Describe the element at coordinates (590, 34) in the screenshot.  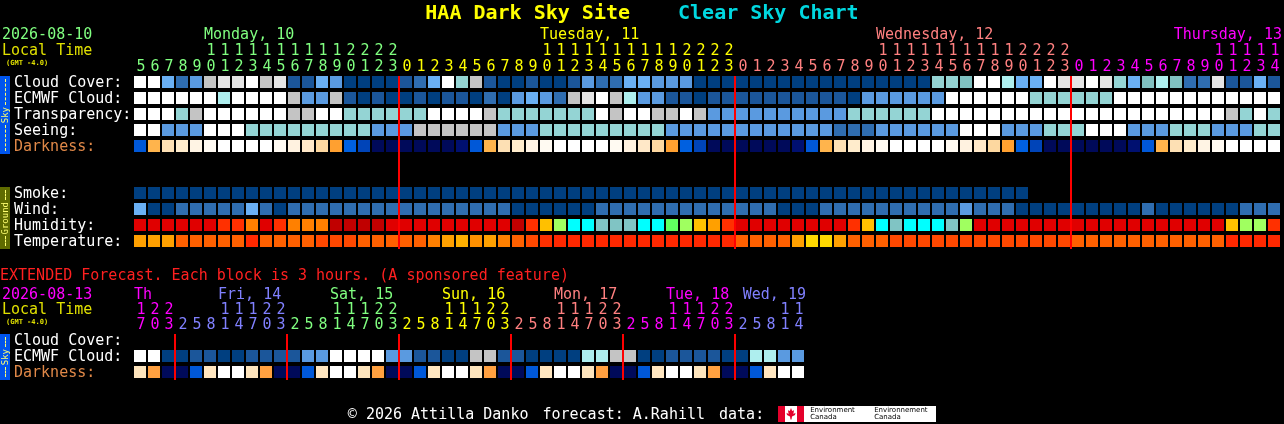
I see `day-label: Tuesday, 11` at that location.